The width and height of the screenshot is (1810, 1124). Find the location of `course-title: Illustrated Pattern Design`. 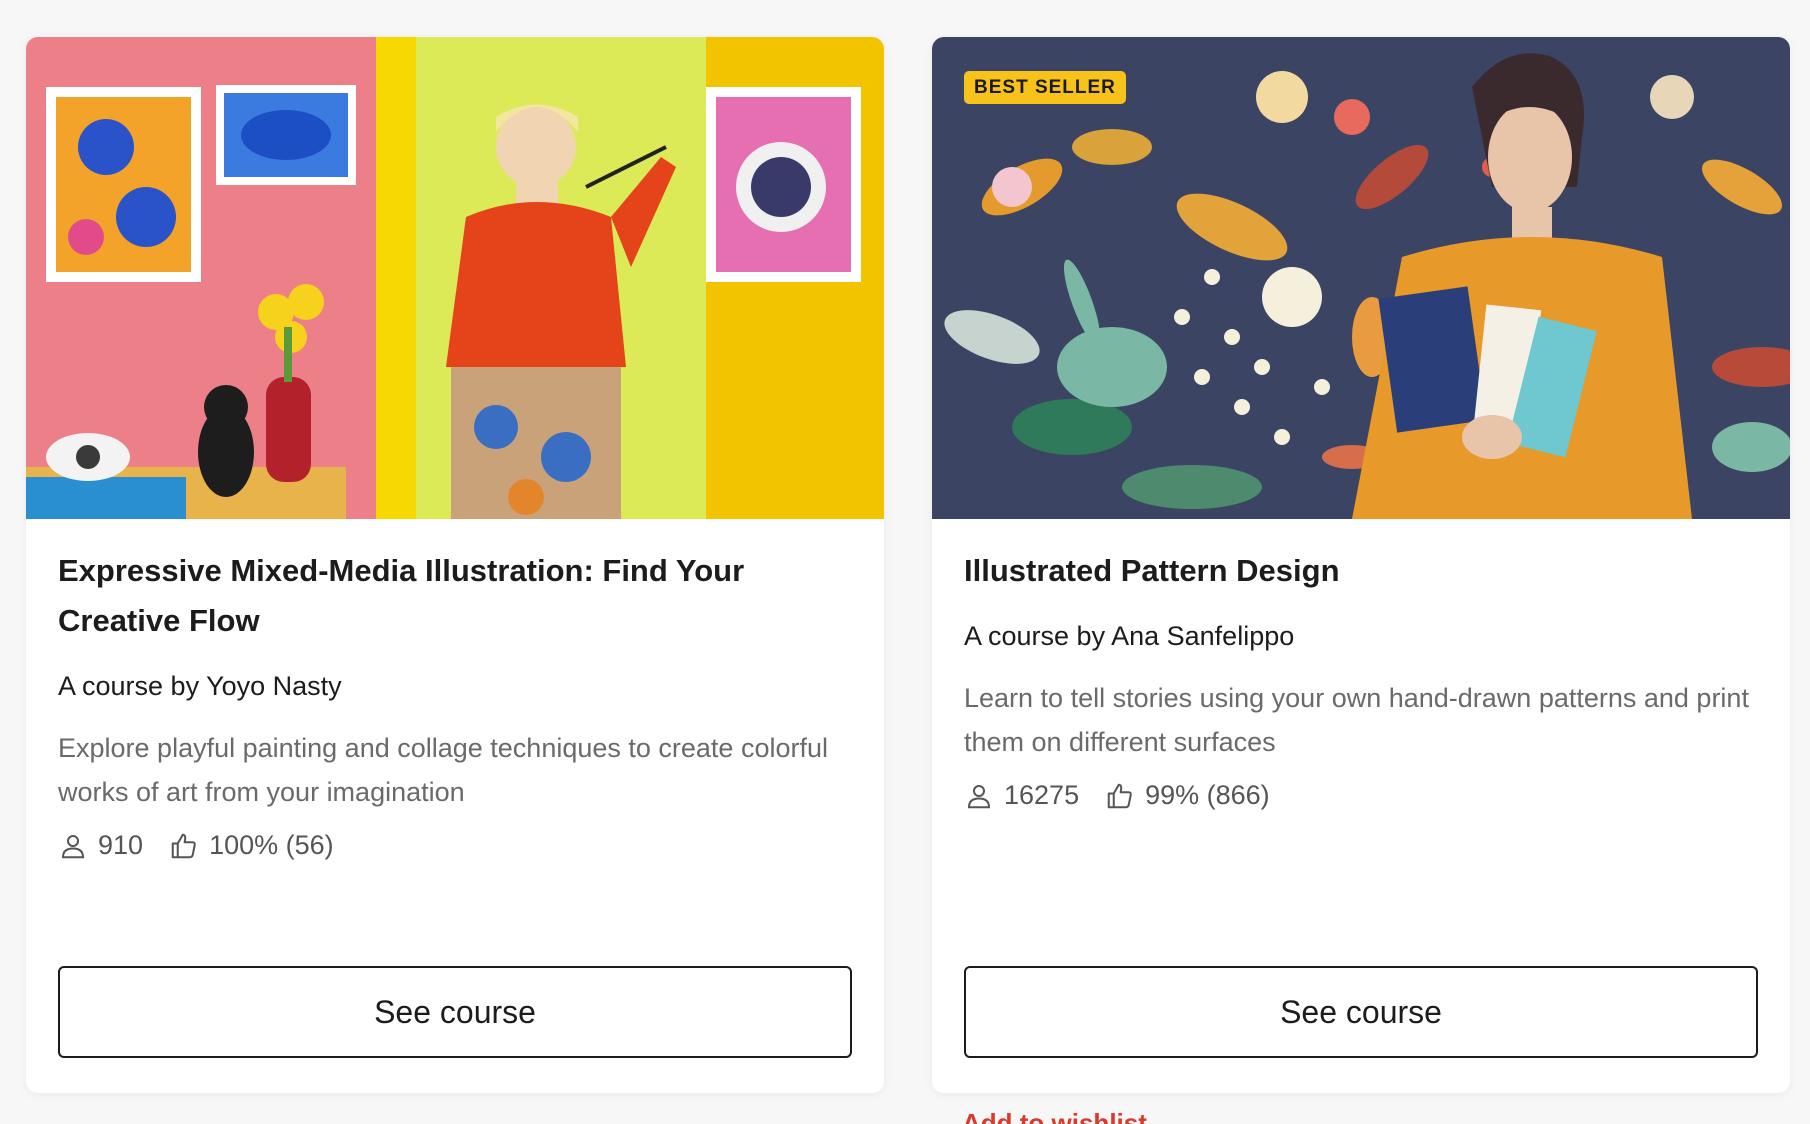

course-title: Illustrated Pattern Design is located at coordinates (1361, 571).